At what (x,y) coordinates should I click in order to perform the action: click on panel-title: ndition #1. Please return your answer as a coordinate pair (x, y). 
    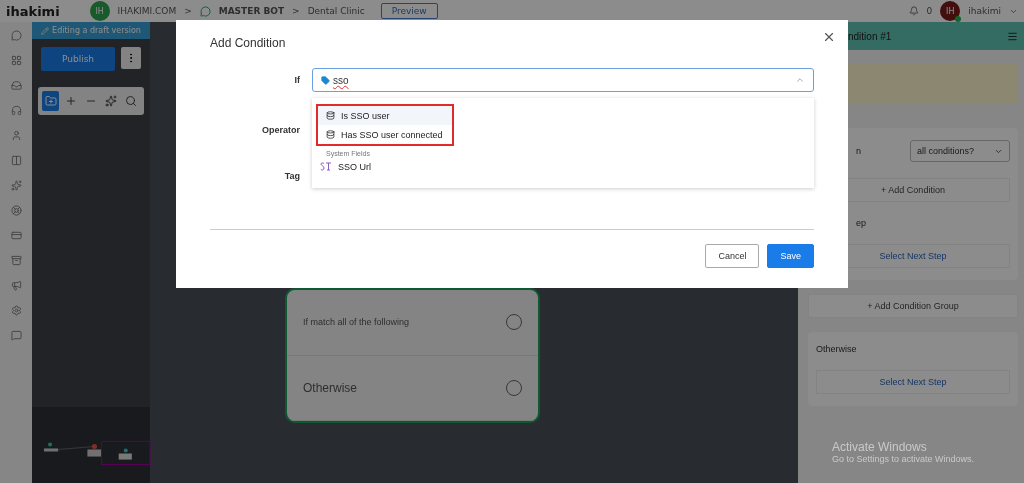
    Looking at the image, I should click on (870, 36).